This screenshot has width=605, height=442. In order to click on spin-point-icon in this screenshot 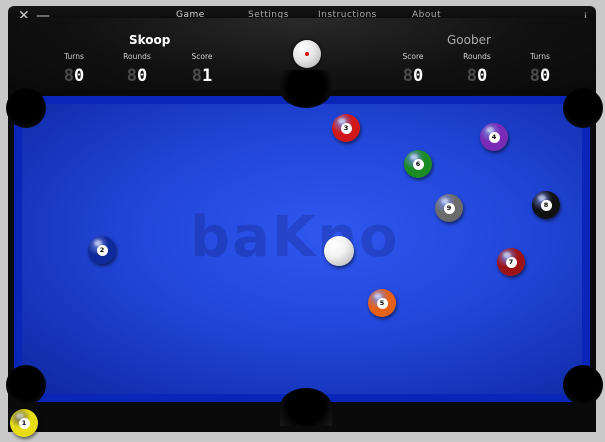, I will do `click(307, 54)`.